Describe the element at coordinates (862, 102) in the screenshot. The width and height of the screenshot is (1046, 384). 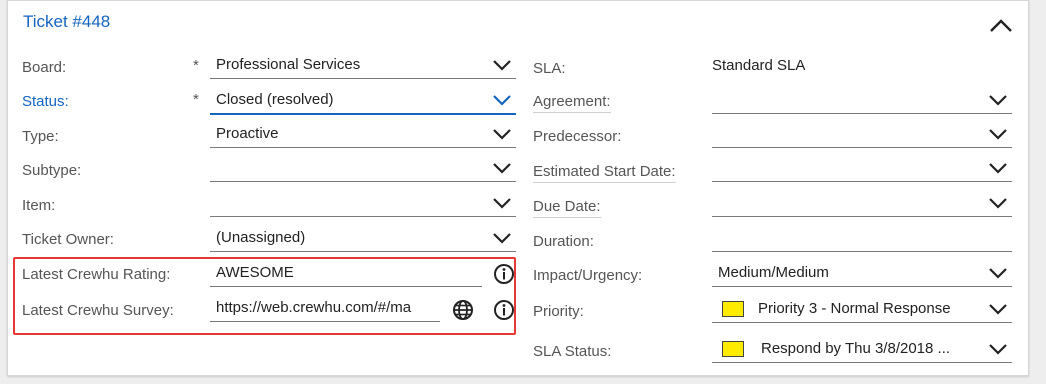
I see `agreement-select` at that location.